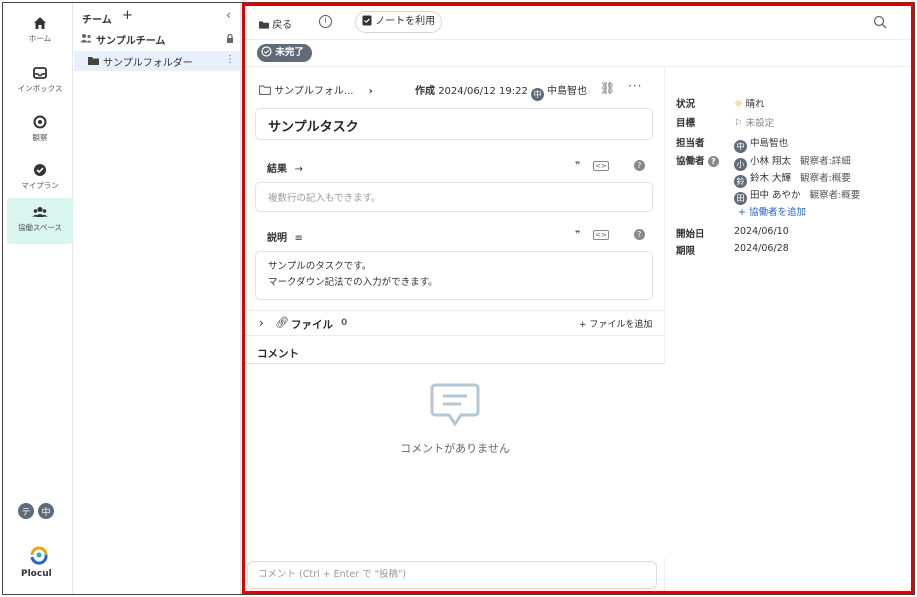 The image size is (917, 597). I want to click on folder-menu-icon: ⋮, so click(230, 59).